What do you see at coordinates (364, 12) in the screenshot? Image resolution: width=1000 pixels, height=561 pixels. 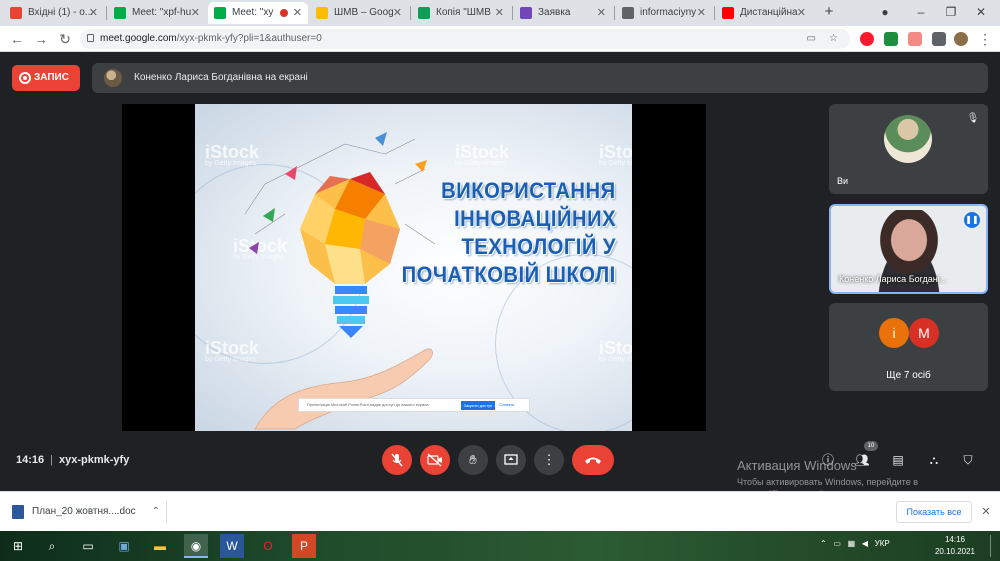 I see `tab-label: ШМВ – Goog` at bounding box center [364, 12].